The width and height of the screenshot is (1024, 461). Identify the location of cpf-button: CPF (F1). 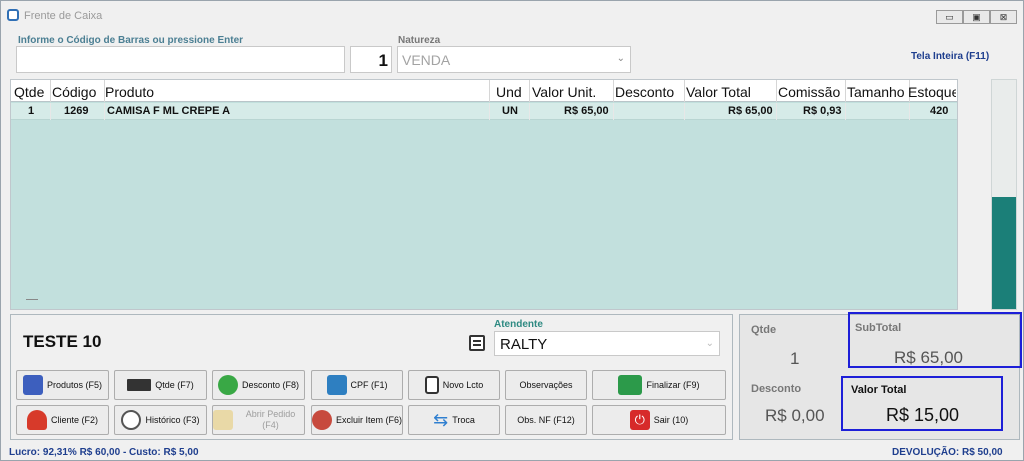
(357, 385).